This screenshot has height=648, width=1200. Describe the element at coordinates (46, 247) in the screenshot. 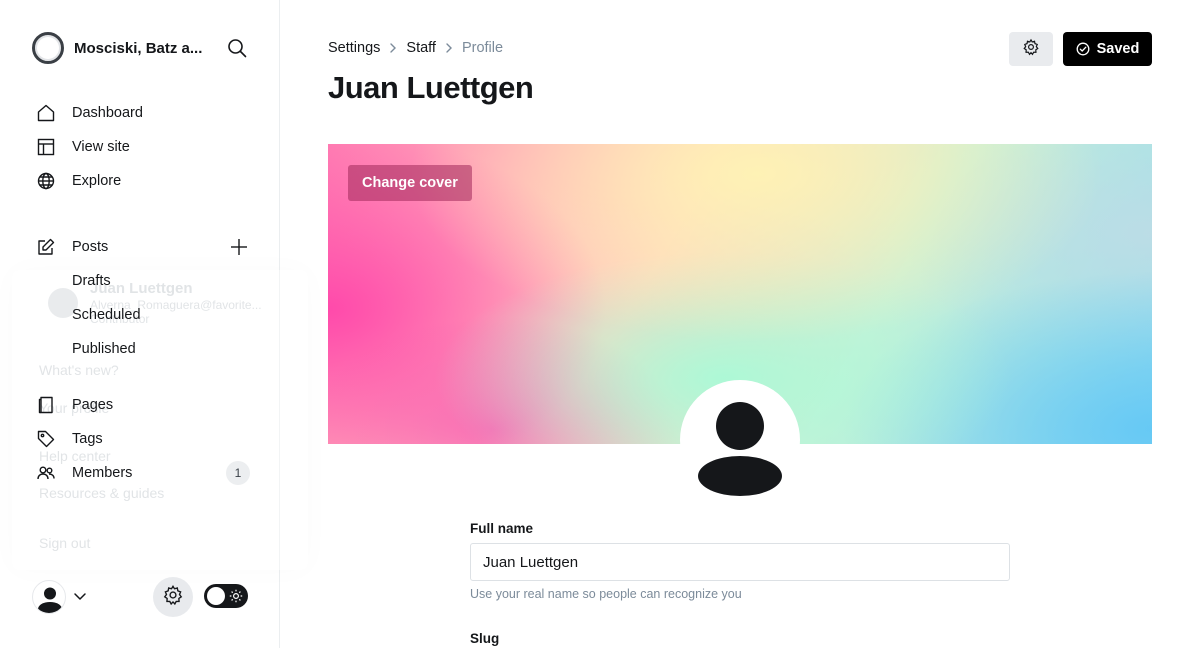

I see `edit-icon` at that location.